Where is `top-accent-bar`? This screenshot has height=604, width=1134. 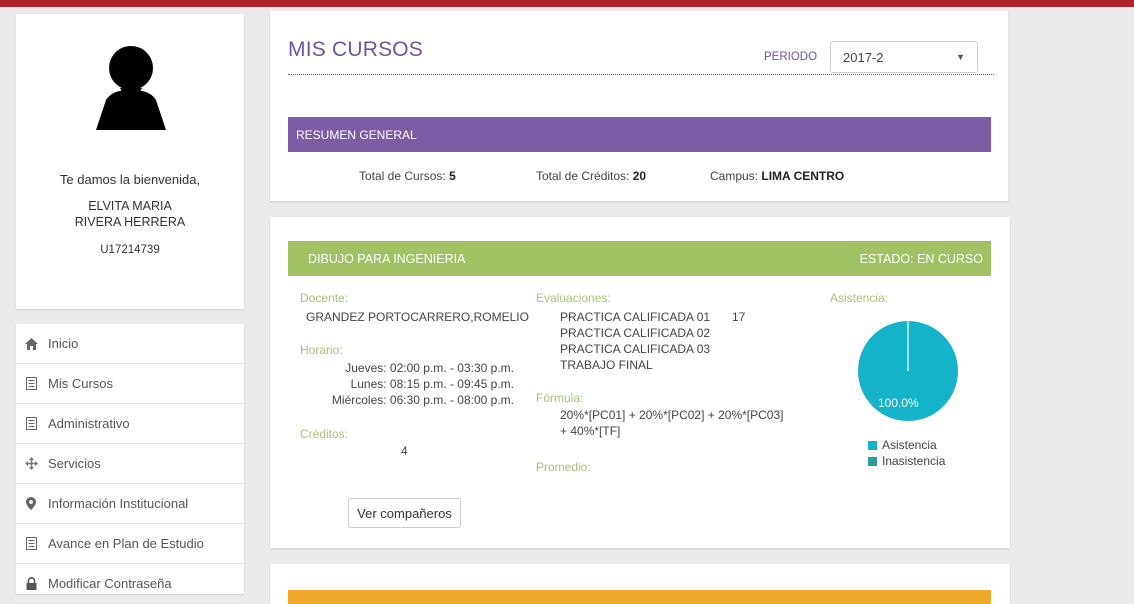
top-accent-bar is located at coordinates (567, 3).